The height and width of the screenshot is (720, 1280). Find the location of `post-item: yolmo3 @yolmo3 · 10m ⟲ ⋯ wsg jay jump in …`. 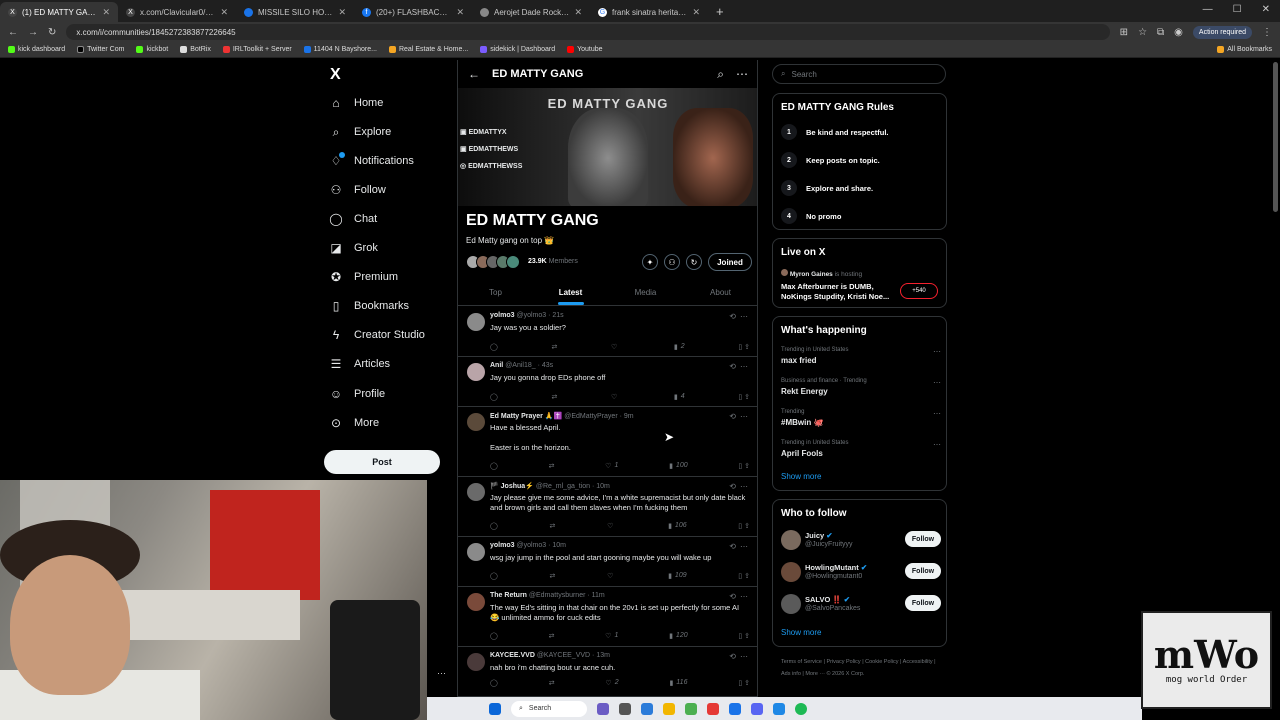

post-item: yolmo3 @yolmo3 · 10m ⟲ ⋯ wsg jay jump in … is located at coordinates (607, 562).